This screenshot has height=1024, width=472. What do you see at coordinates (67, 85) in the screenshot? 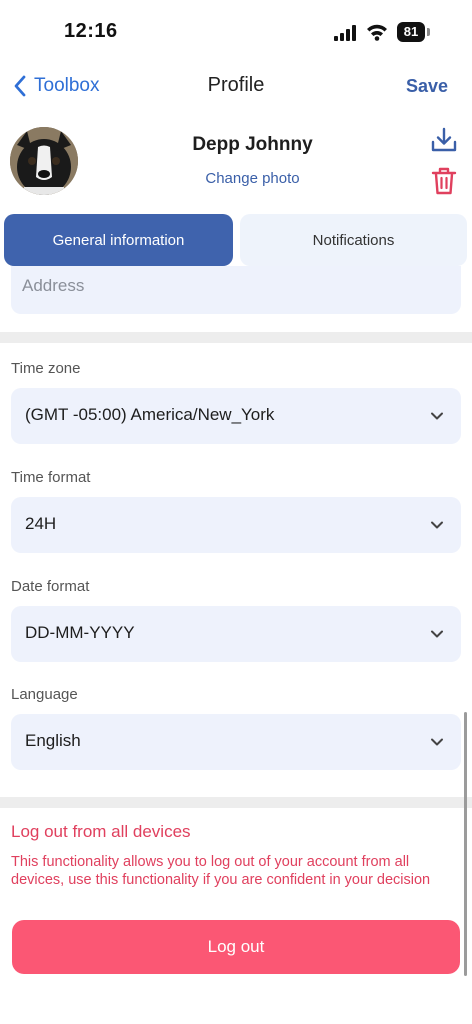
I see `back-label: Toolbox` at bounding box center [67, 85].